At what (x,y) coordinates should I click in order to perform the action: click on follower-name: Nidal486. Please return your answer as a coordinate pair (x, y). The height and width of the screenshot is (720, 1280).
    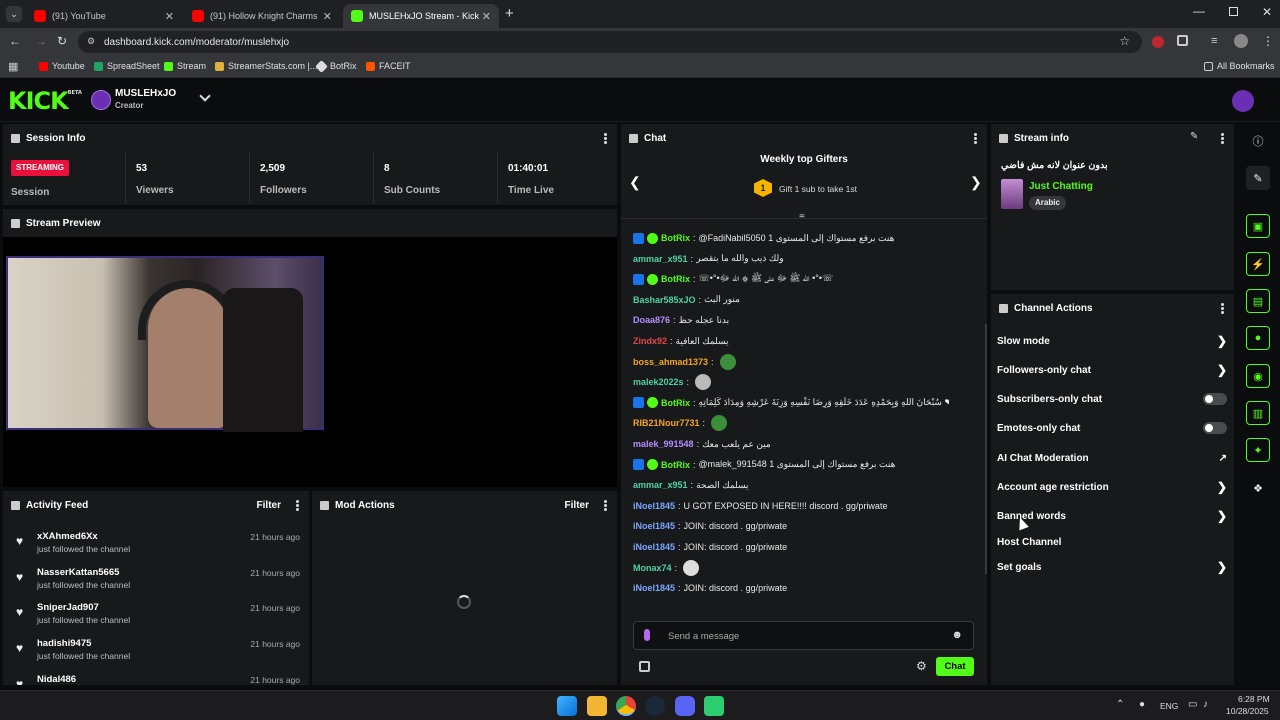
    Looking at the image, I should click on (56, 679).